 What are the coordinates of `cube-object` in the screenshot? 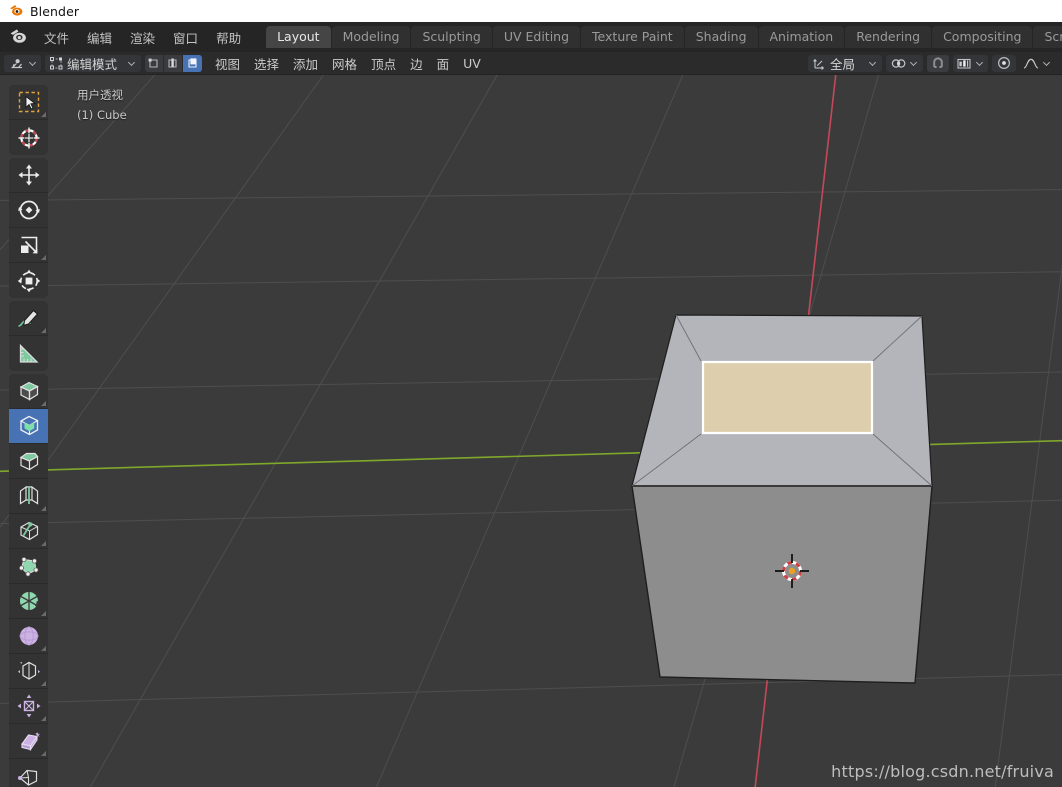 It's located at (782, 499).